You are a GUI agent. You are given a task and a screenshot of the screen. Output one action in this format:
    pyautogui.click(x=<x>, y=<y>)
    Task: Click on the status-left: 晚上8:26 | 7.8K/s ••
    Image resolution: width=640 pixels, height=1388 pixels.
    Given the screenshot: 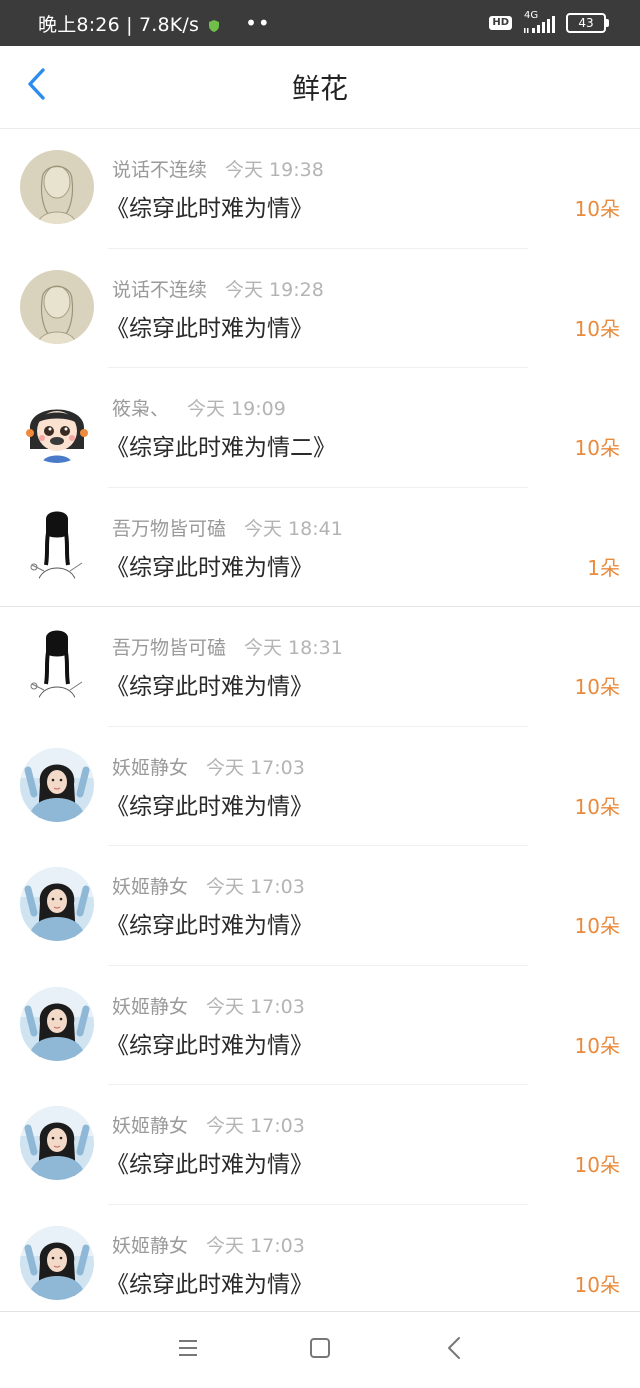 What is the action you would take?
    pyautogui.click(x=154, y=23)
    